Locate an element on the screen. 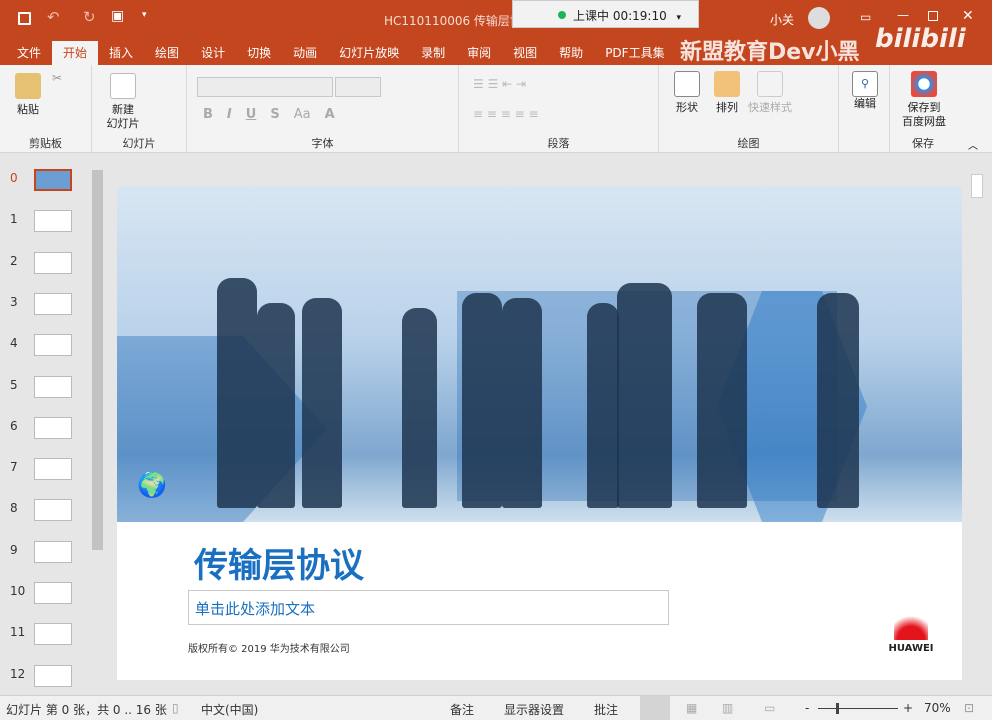 This screenshot has height=720, width=992. paste-button: 粘贴 is located at coordinates (28, 95).